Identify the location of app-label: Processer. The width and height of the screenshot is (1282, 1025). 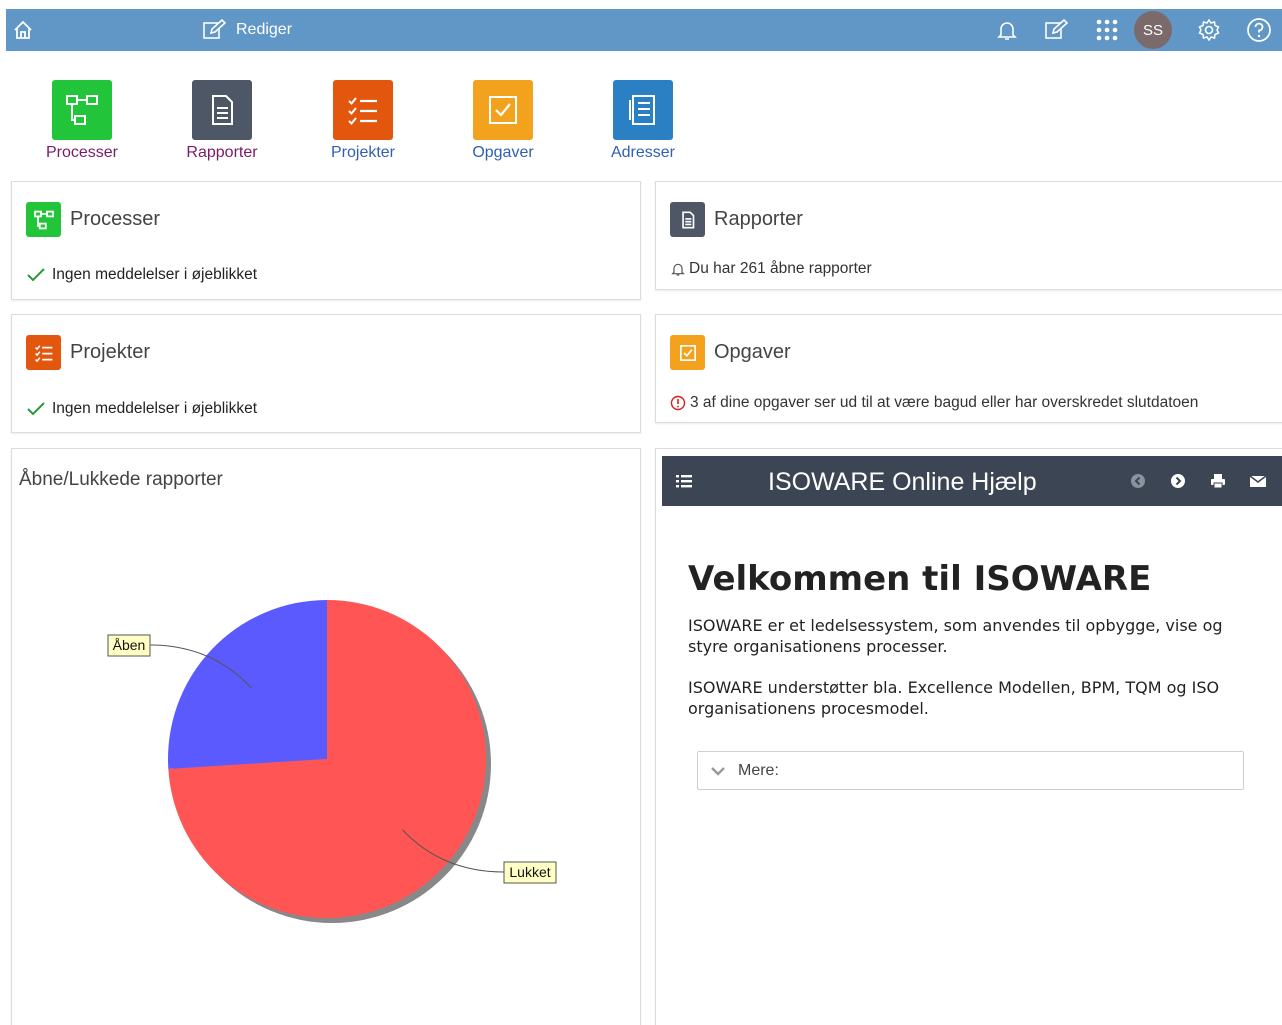
(82, 152).